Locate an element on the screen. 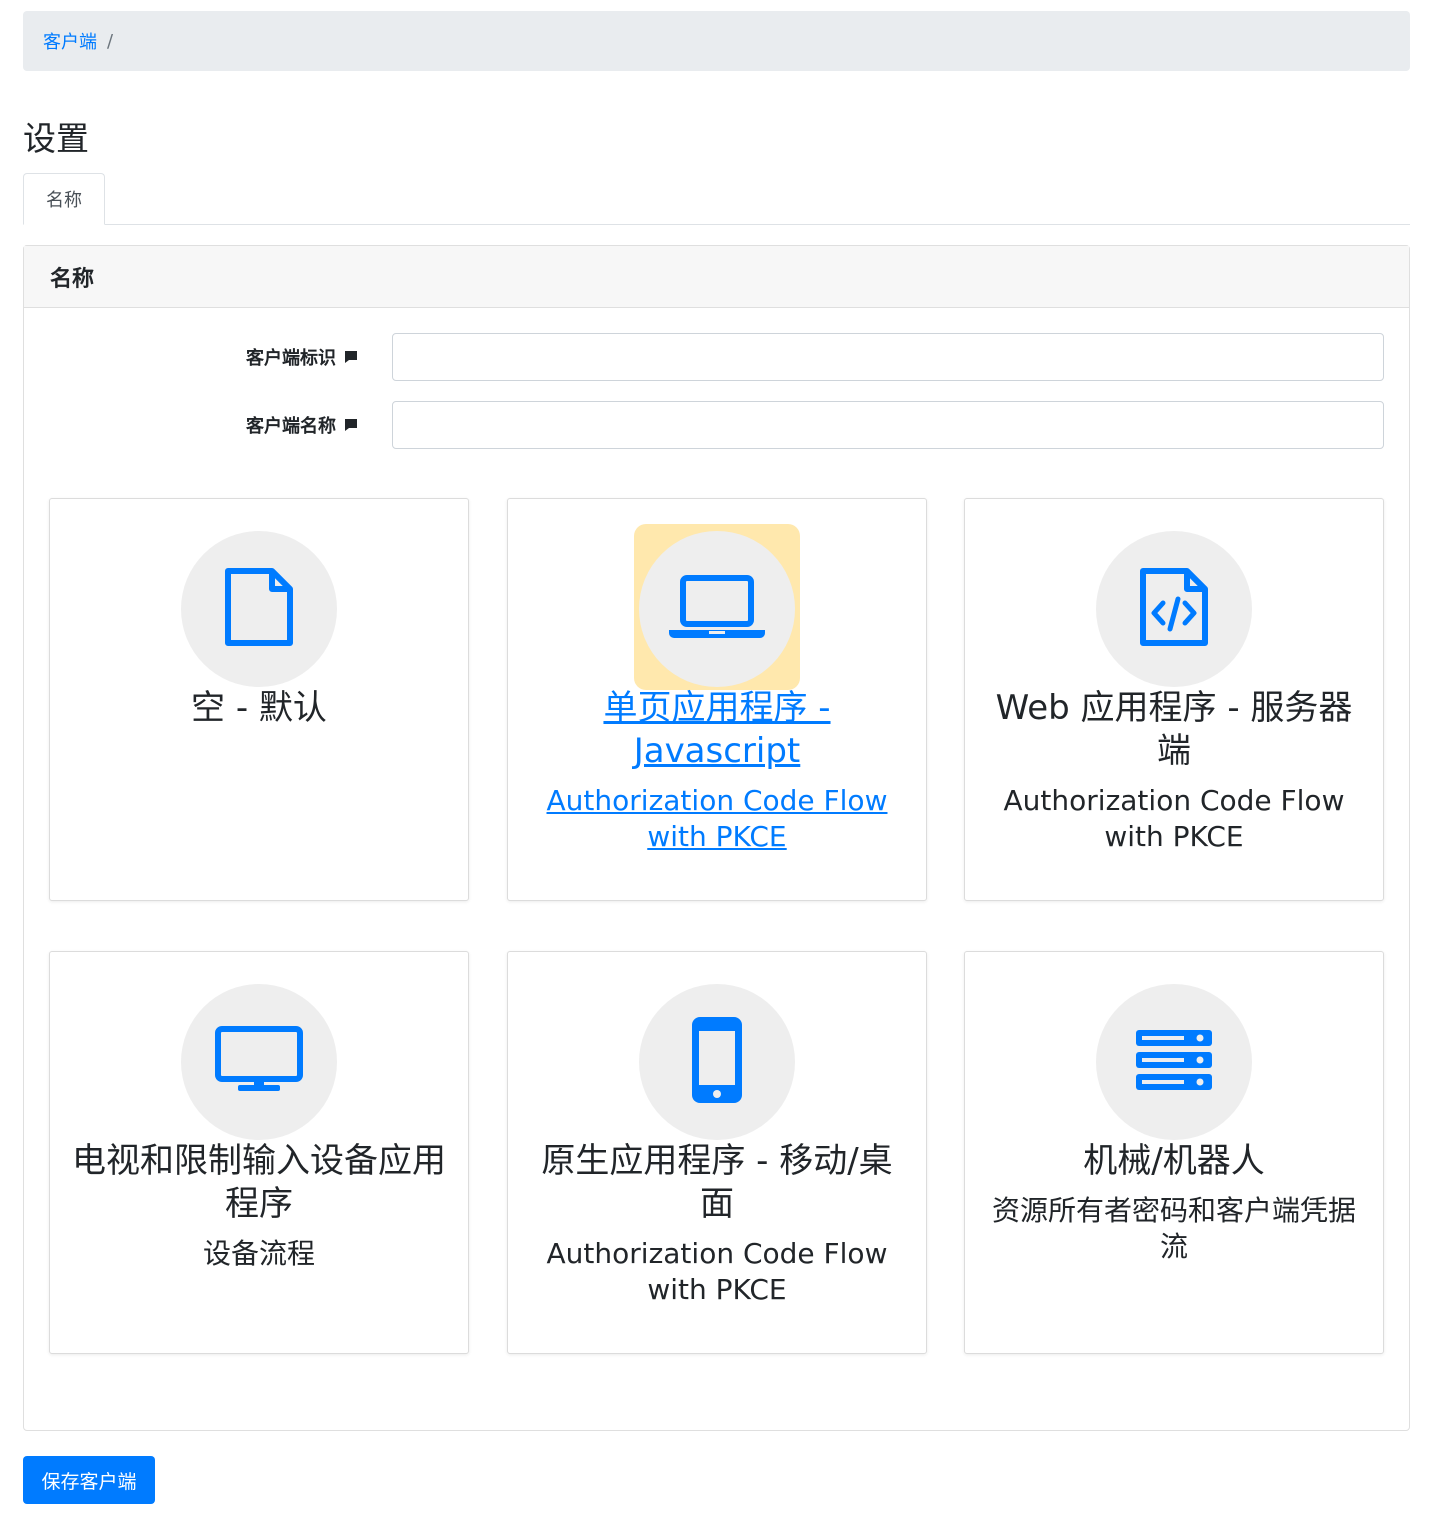 This screenshot has width=1448, height=1526. breadcrumb: 客户端 / is located at coordinates (716, 41).